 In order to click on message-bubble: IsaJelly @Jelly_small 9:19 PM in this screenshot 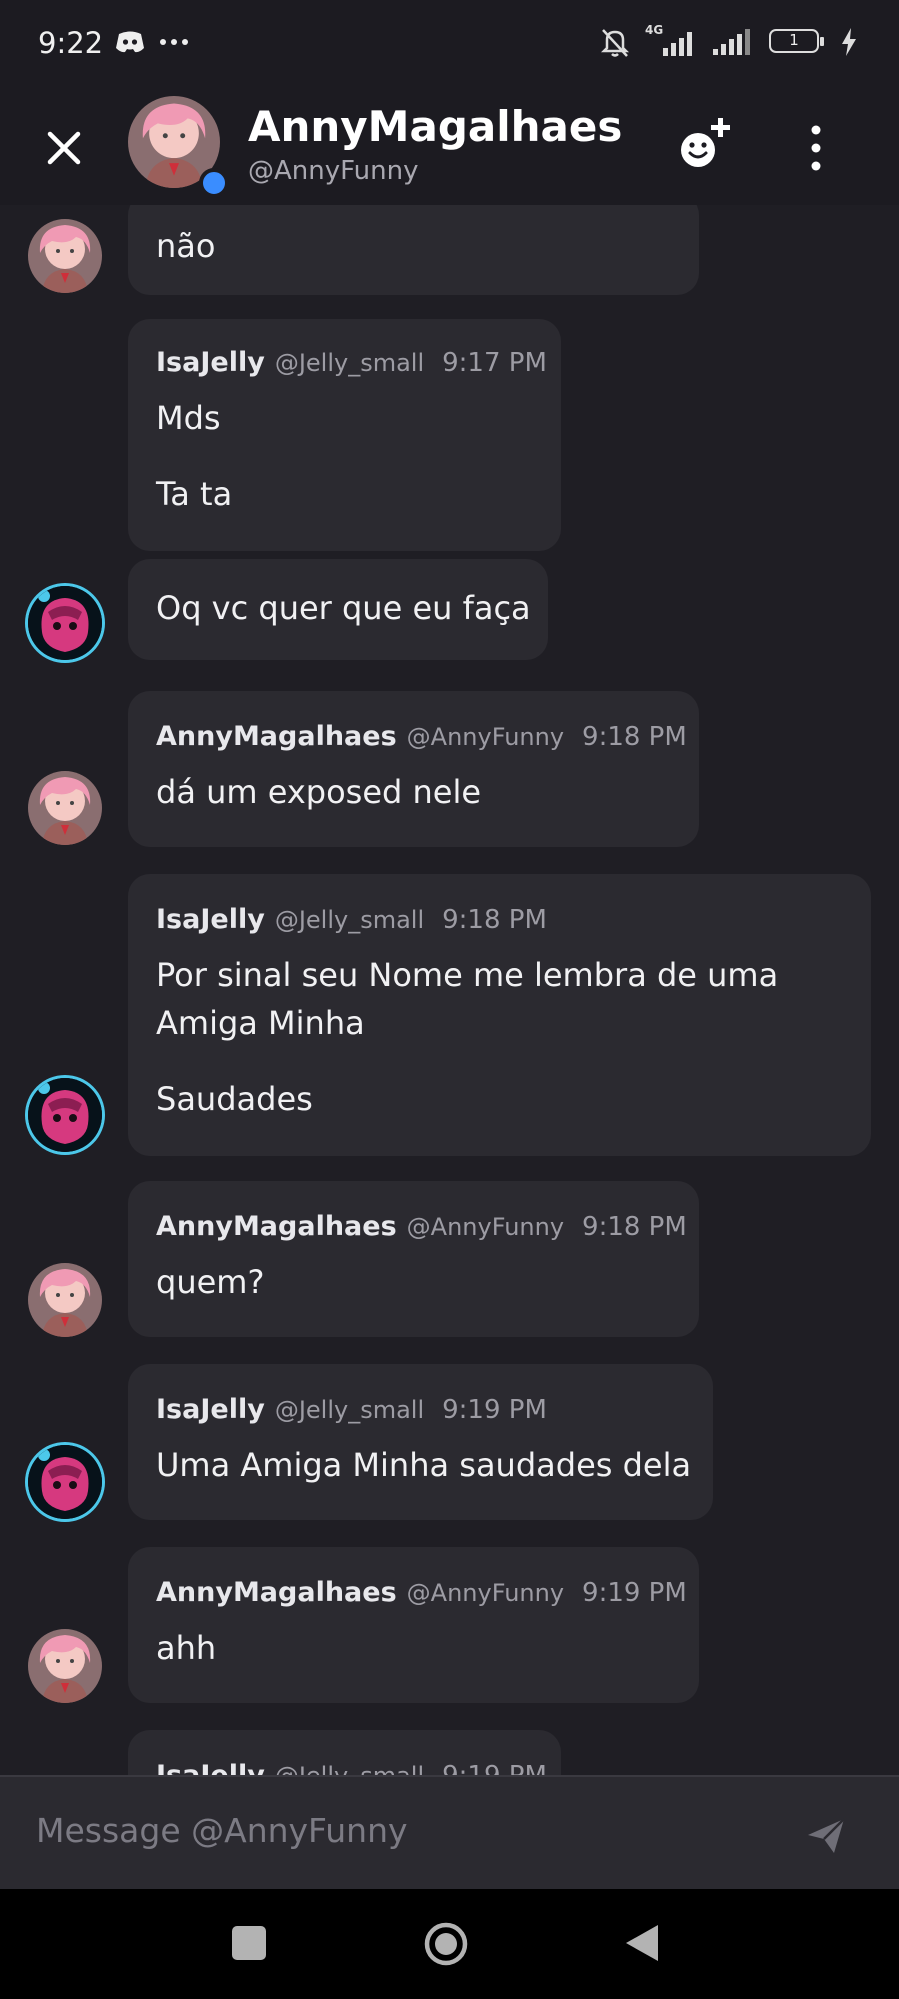, I will do `click(344, 1752)`.